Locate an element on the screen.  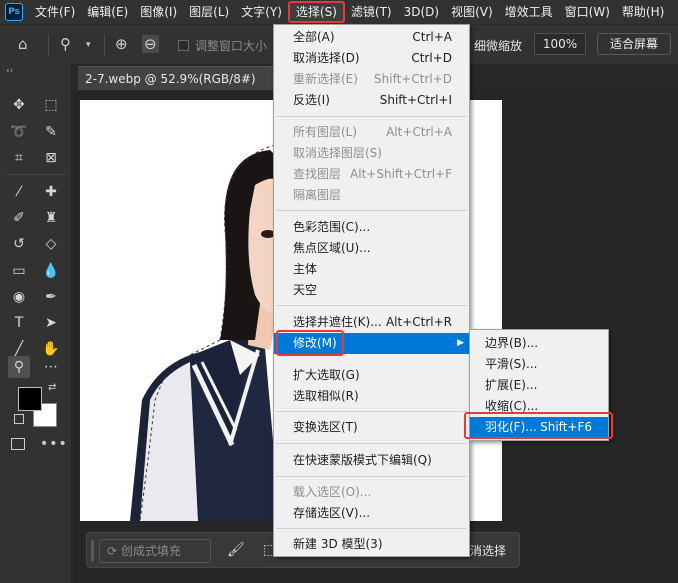
menu-item-sky: 天空 is located at coordinates (371, 290).